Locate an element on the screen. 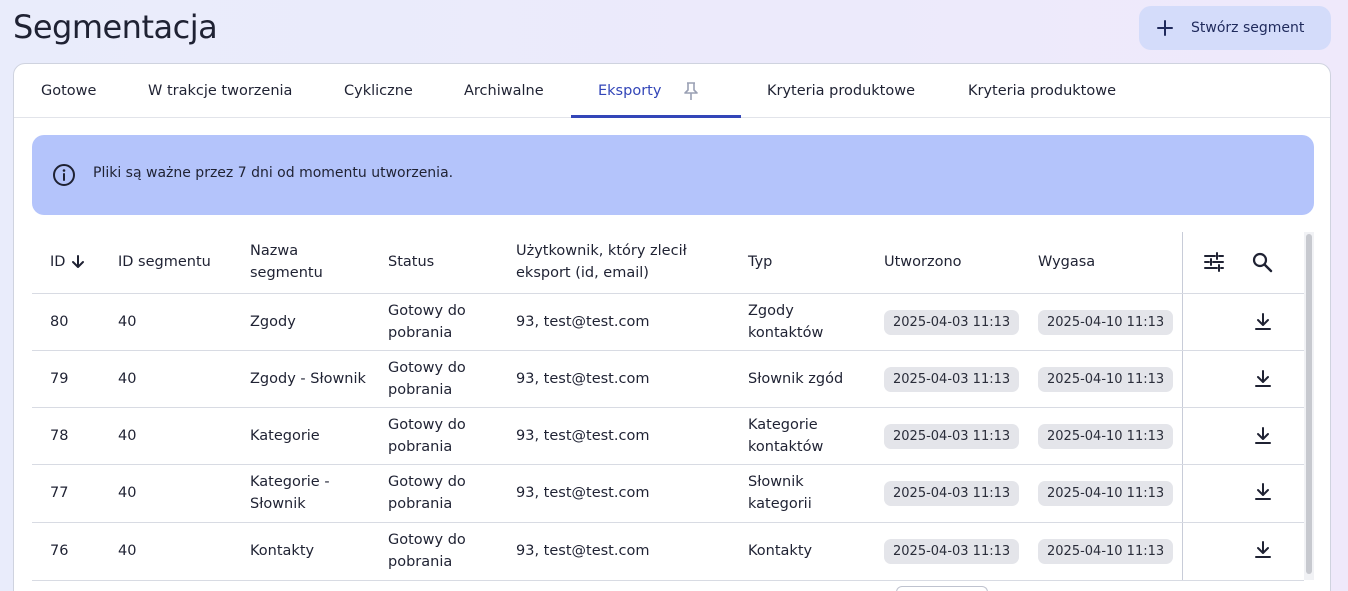  rows-per-page-select is located at coordinates (942, 588).